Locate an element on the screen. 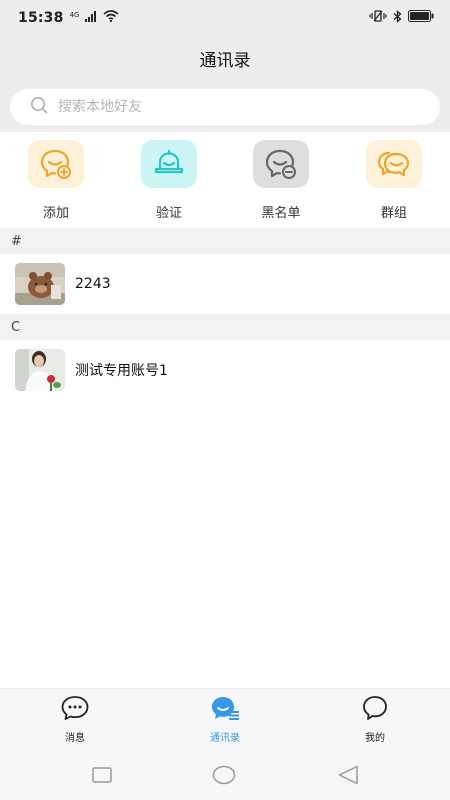 The height and width of the screenshot is (800, 450). shortcut-label: 验证 is located at coordinates (168, 213).